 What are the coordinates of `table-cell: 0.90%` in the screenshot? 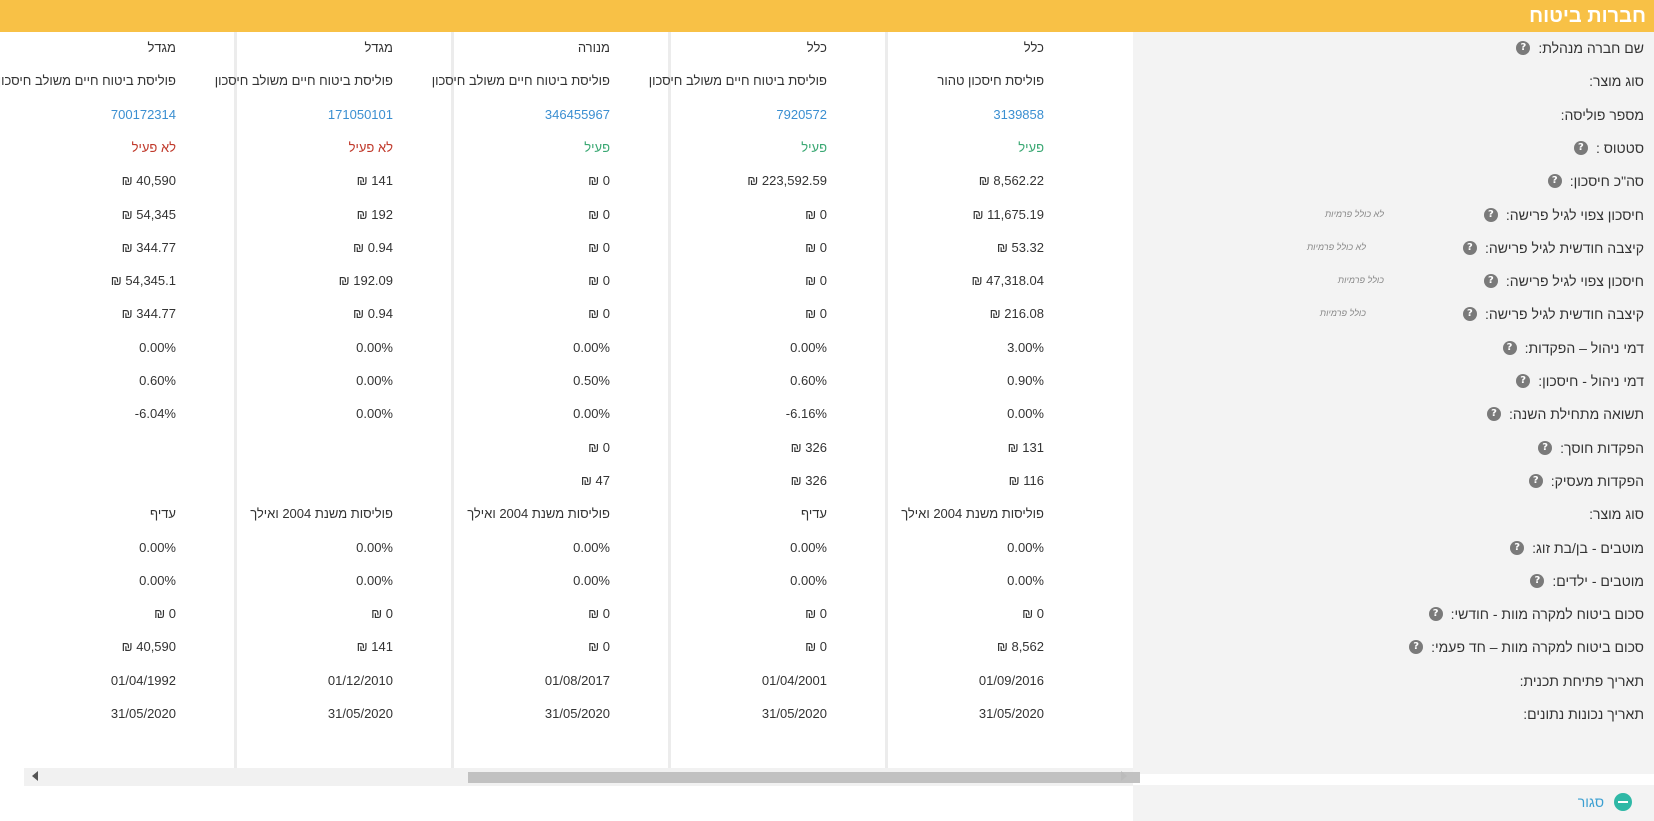 It's located at (1025, 380).